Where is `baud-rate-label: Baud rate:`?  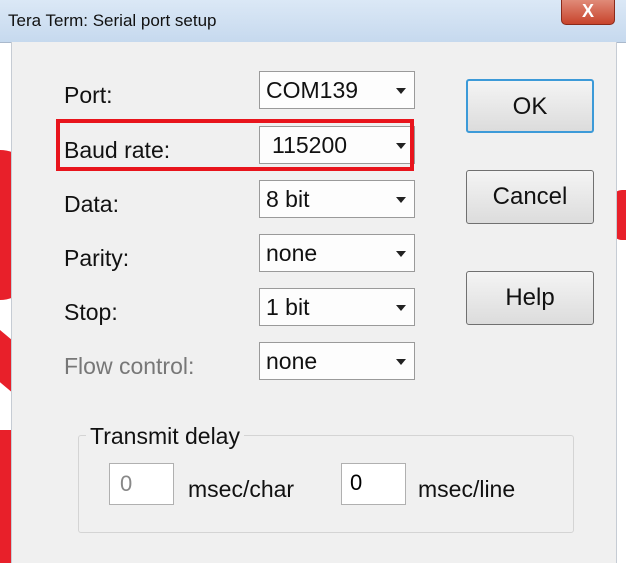
baud-rate-label: Baud rate: is located at coordinates (117, 150).